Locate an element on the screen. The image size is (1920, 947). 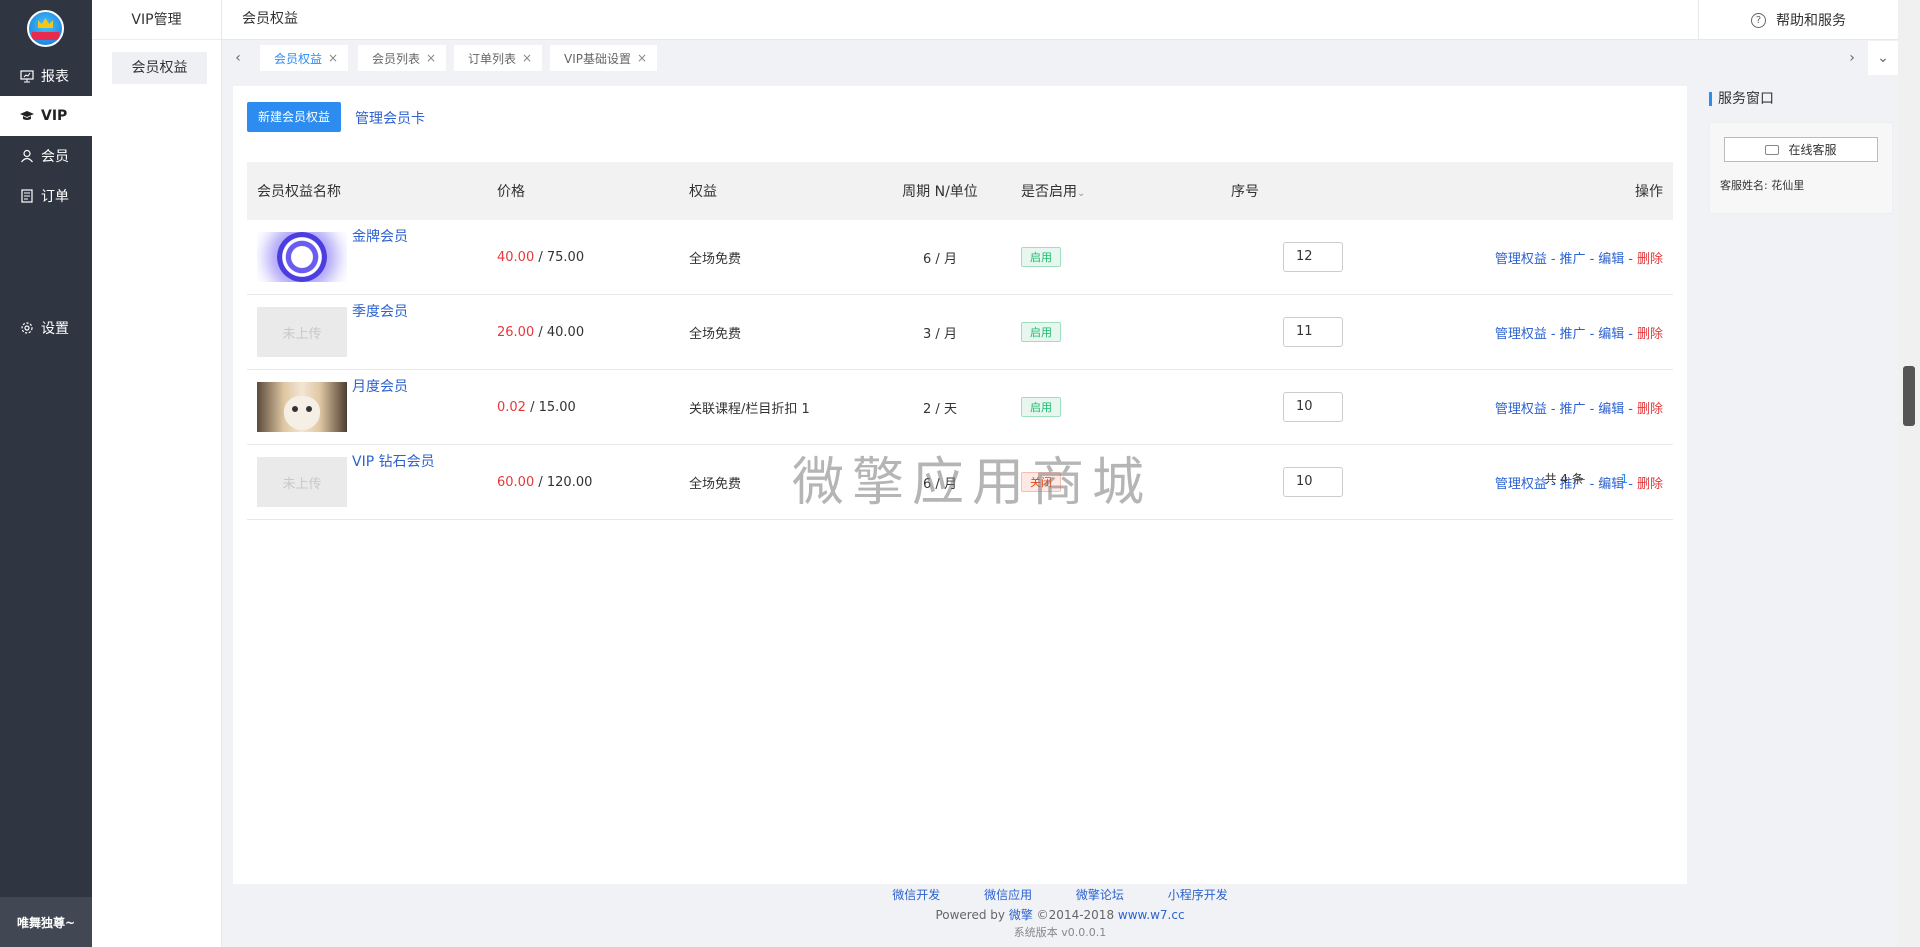
tab-bar: ‹ 会员权益 × 会员列表 × 订单列表 × VIP基础设置 × › ⌄ is located at coordinates (1060, 58).